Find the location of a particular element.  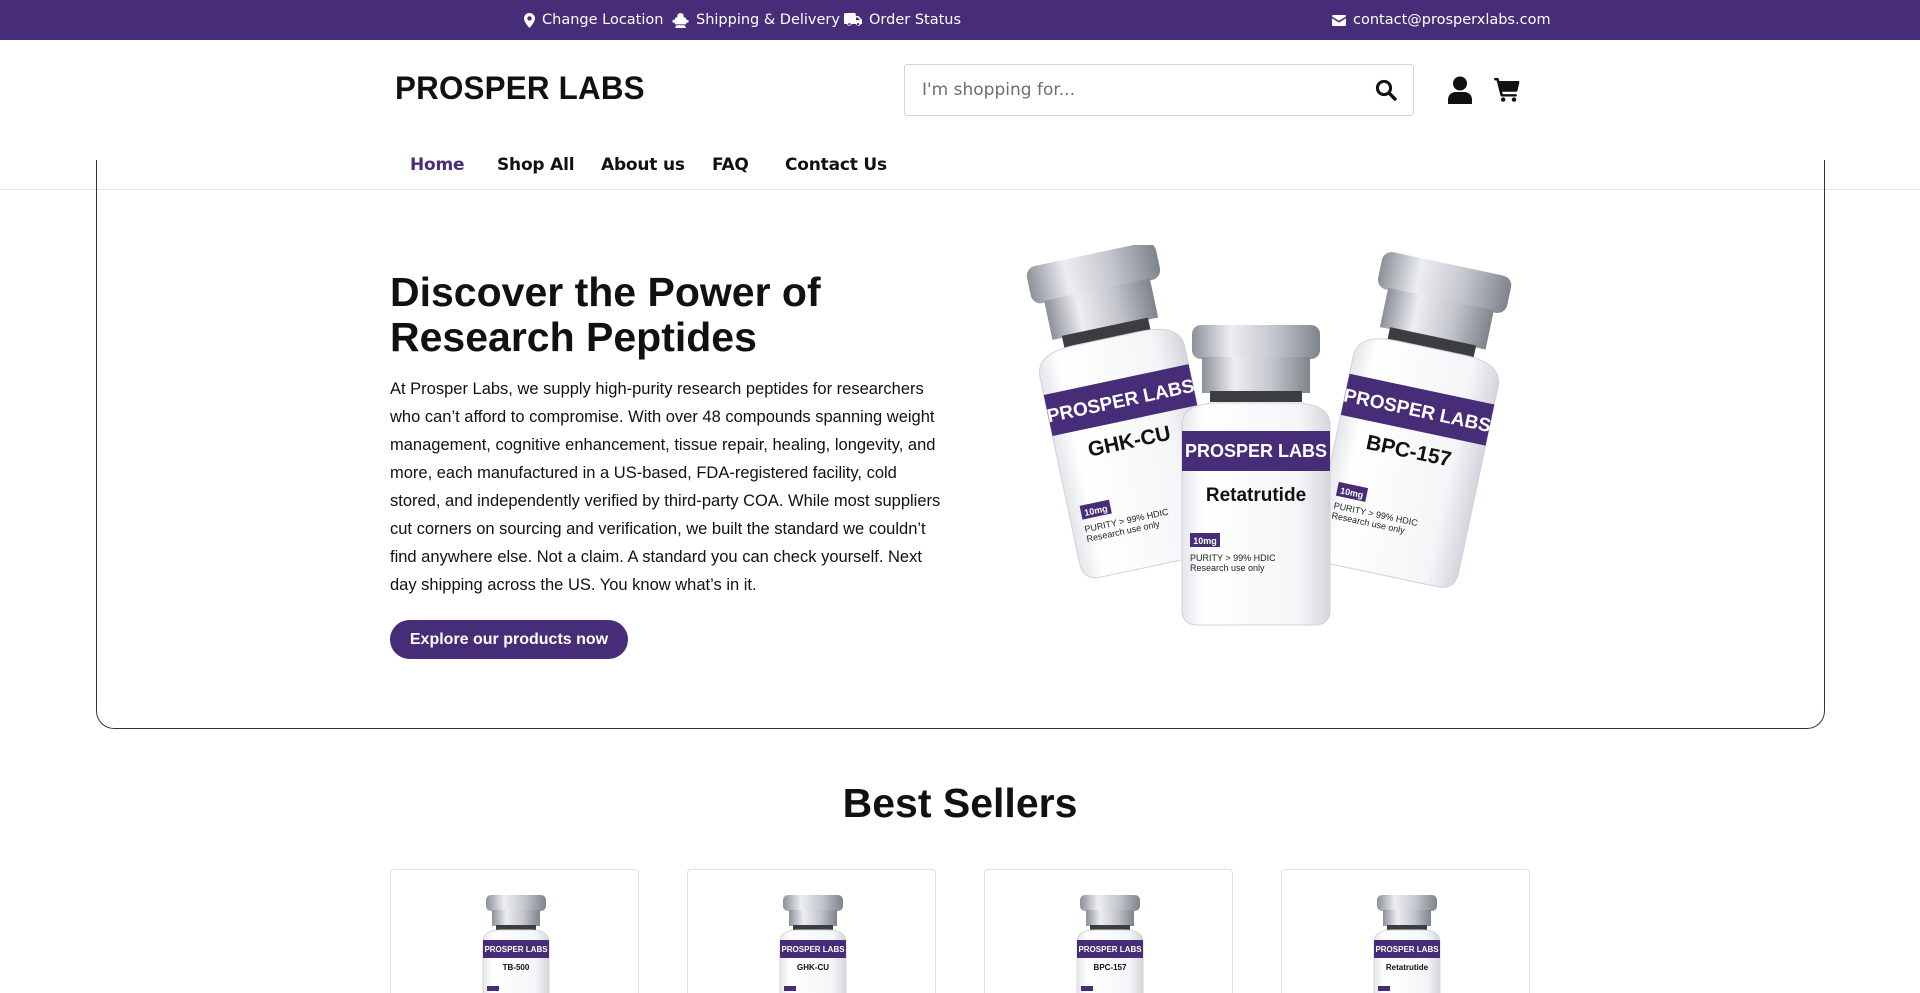

vial-retatrutide-brand: PROSPER LABS is located at coordinates (1256, 451).